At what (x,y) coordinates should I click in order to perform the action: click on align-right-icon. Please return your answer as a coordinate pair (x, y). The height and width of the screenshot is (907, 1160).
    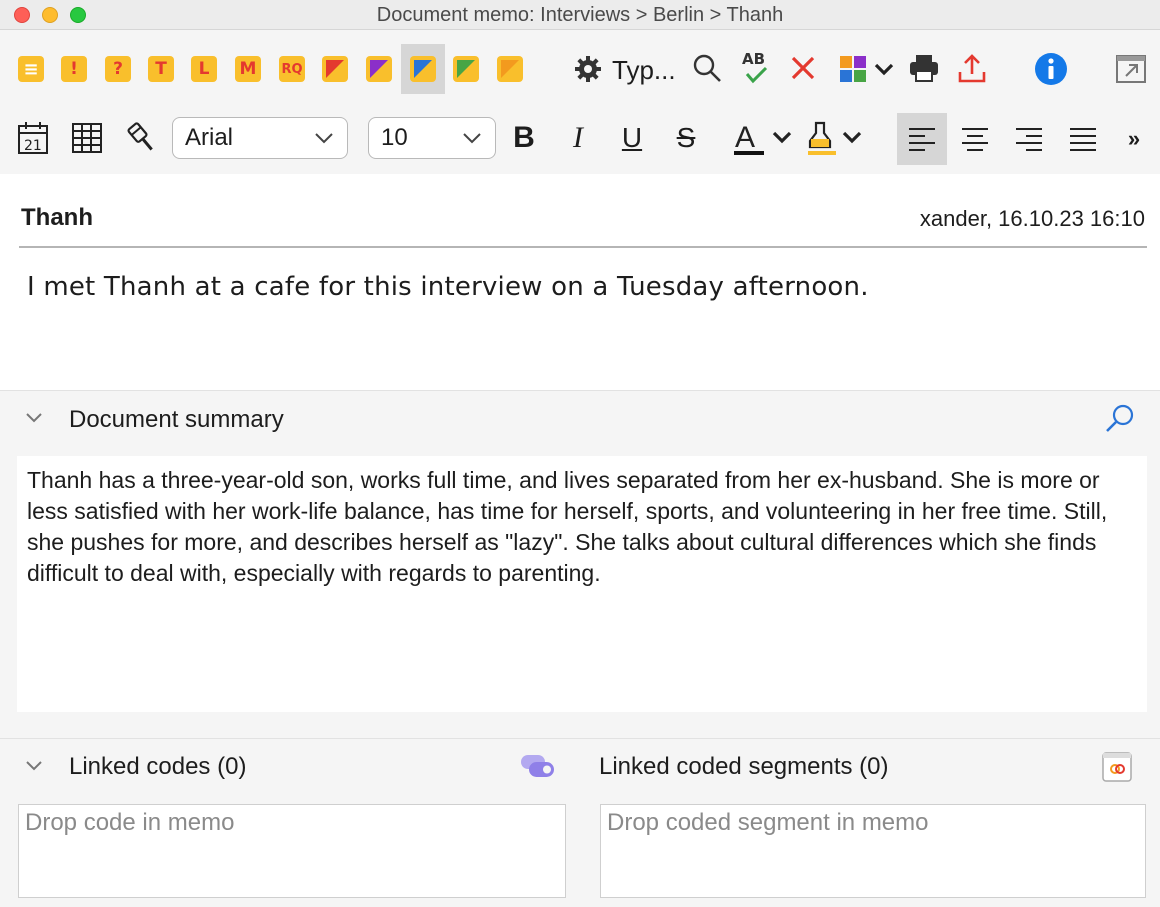
    Looking at the image, I should click on (1029, 139).